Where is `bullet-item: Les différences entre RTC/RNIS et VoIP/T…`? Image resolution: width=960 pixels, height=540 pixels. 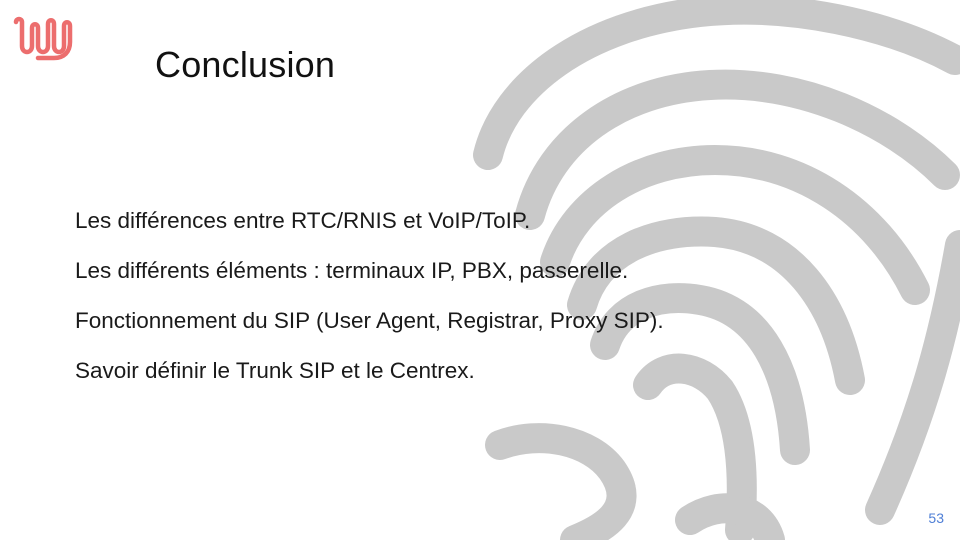 bullet-item: Les différences entre RTC/RNIS et VoIP/T… is located at coordinates (303, 220).